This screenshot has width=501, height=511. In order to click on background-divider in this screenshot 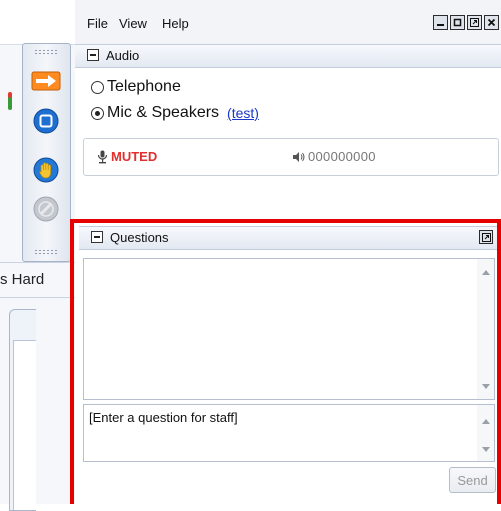, I will do `click(37, 262)`.